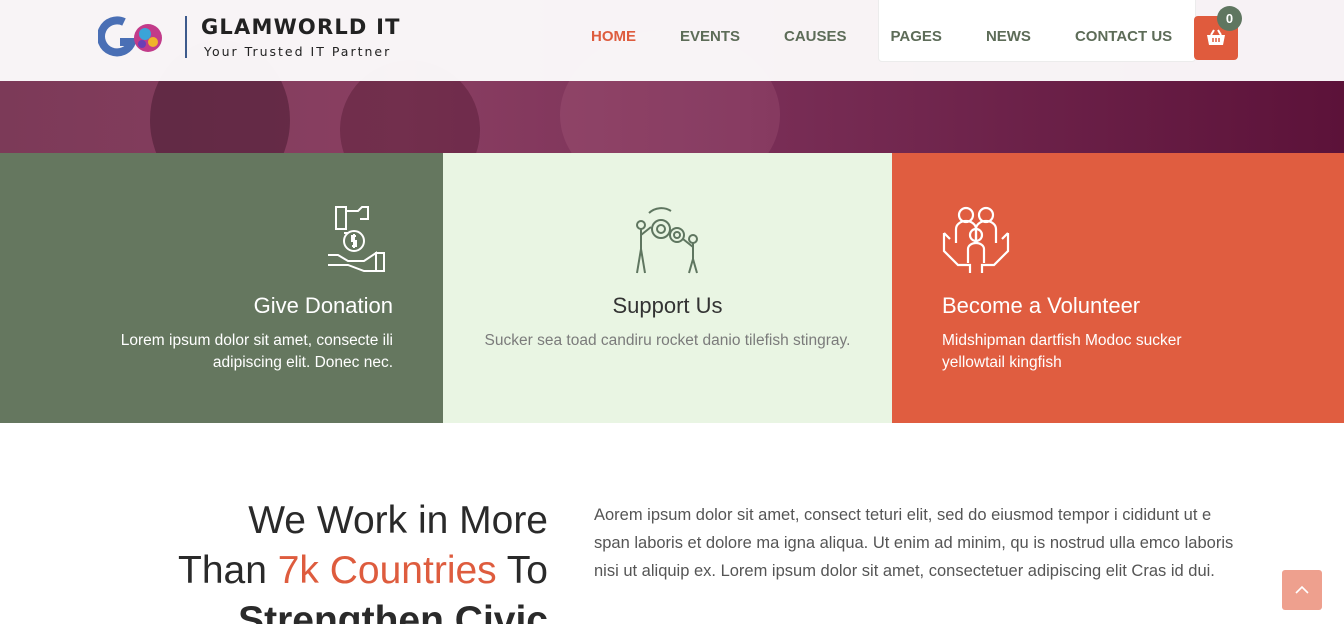  Describe the element at coordinates (1041, 305) in the screenshot. I see `feature-title: Become a Volunteer` at that location.